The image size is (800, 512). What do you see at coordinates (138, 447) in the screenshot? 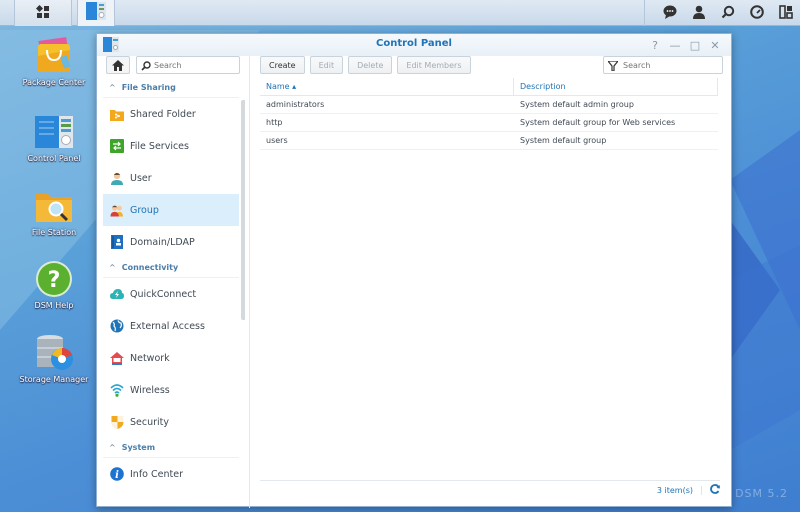
I see `section-title: System` at bounding box center [138, 447].